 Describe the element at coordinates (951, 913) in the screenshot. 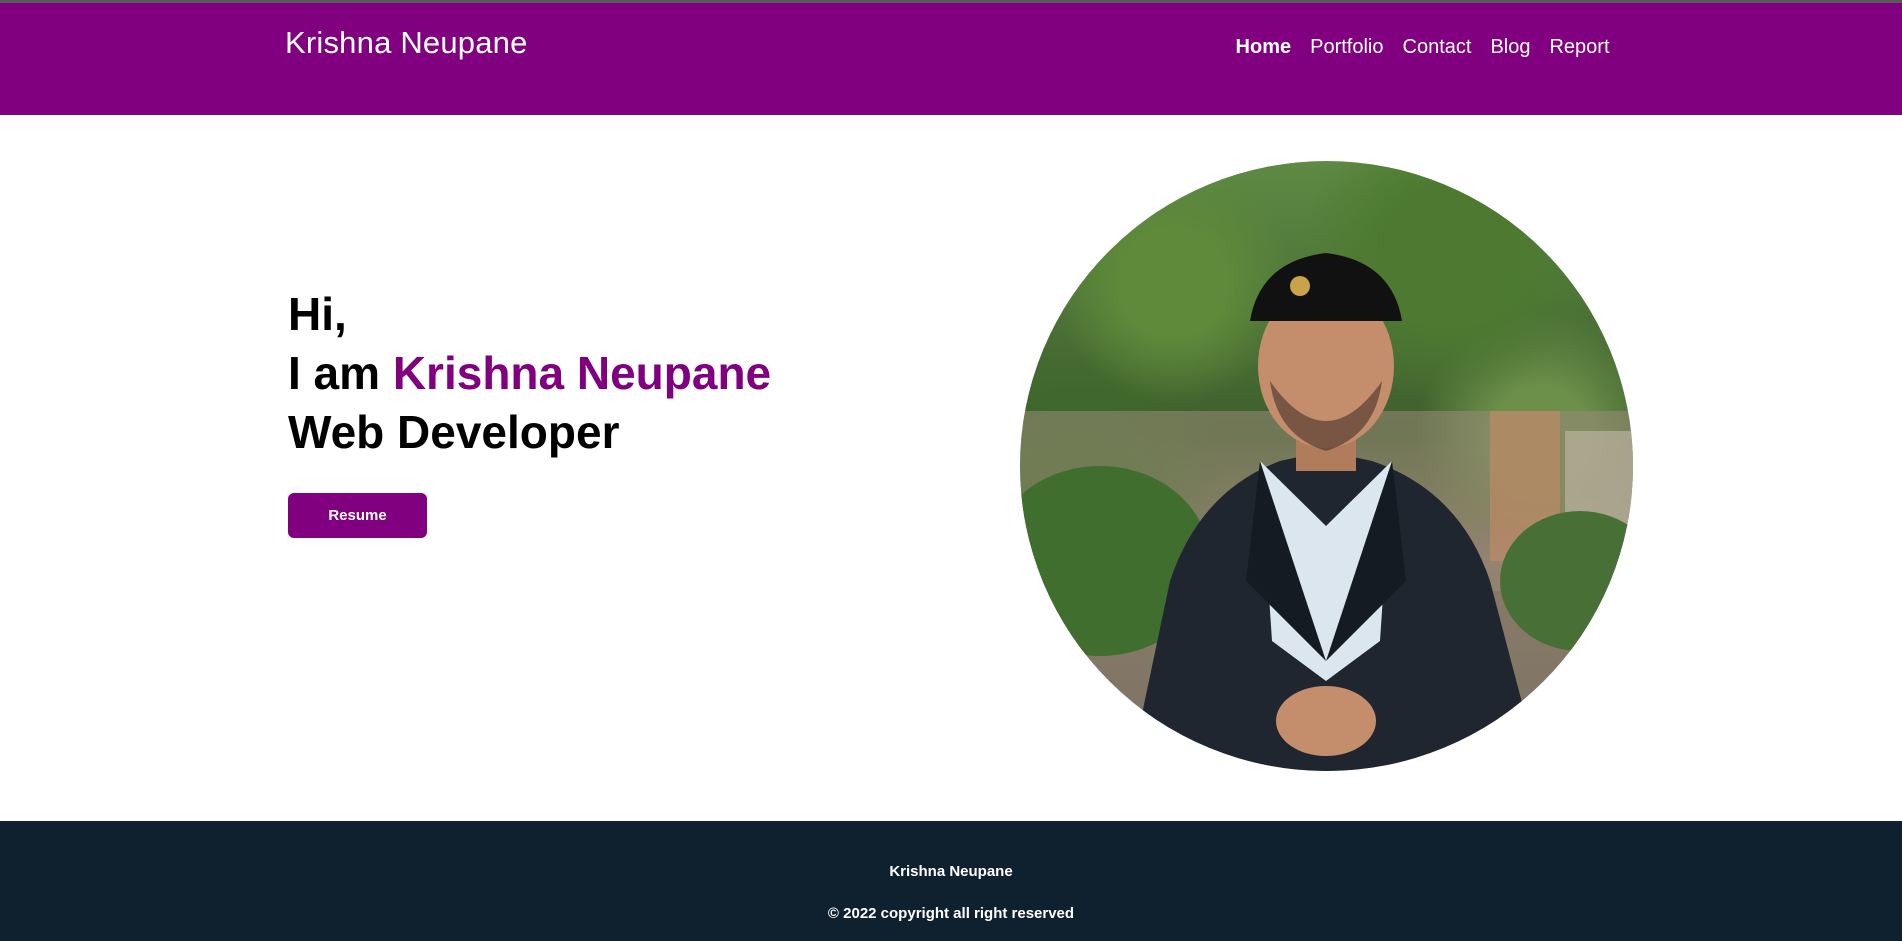

I see `footer-copyright: © 2022 copyright all right reserved` at that location.